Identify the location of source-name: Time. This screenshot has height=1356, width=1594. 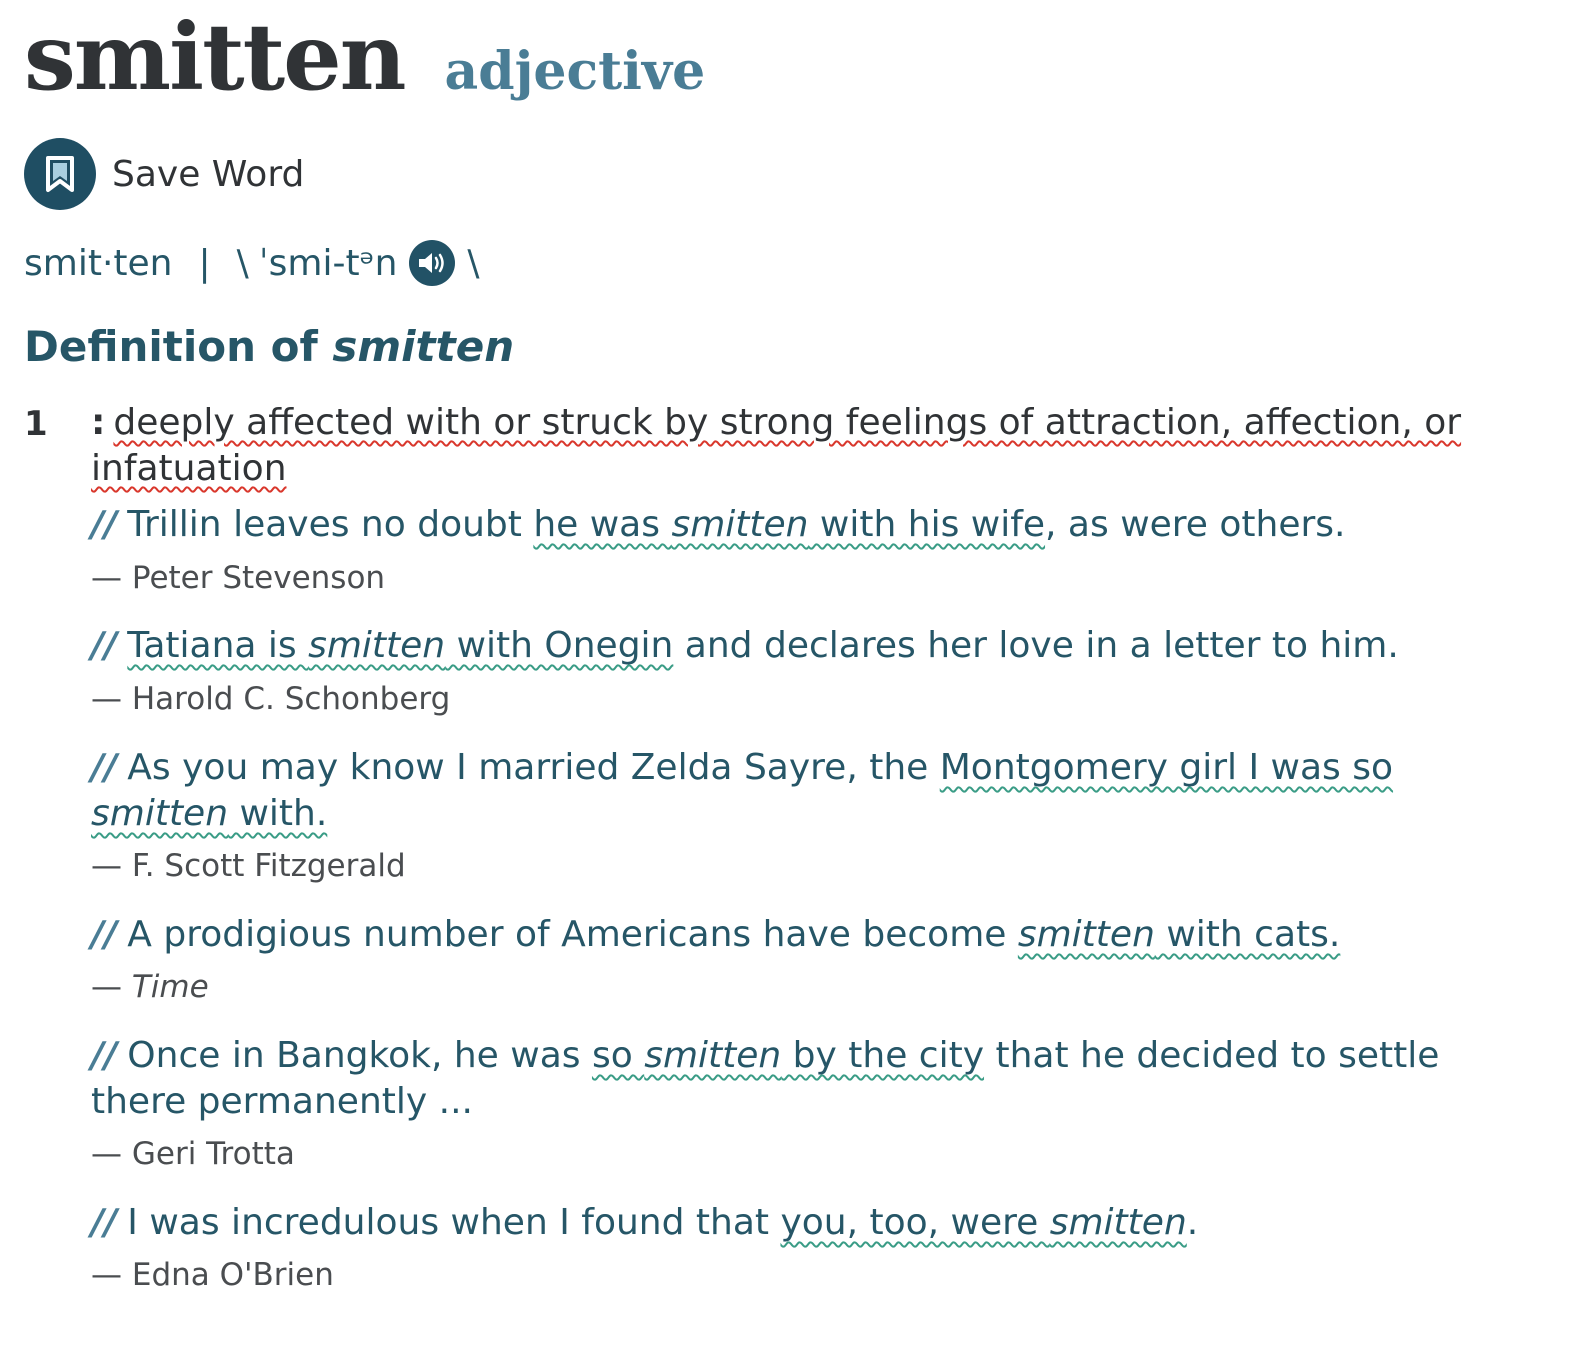
(170, 987).